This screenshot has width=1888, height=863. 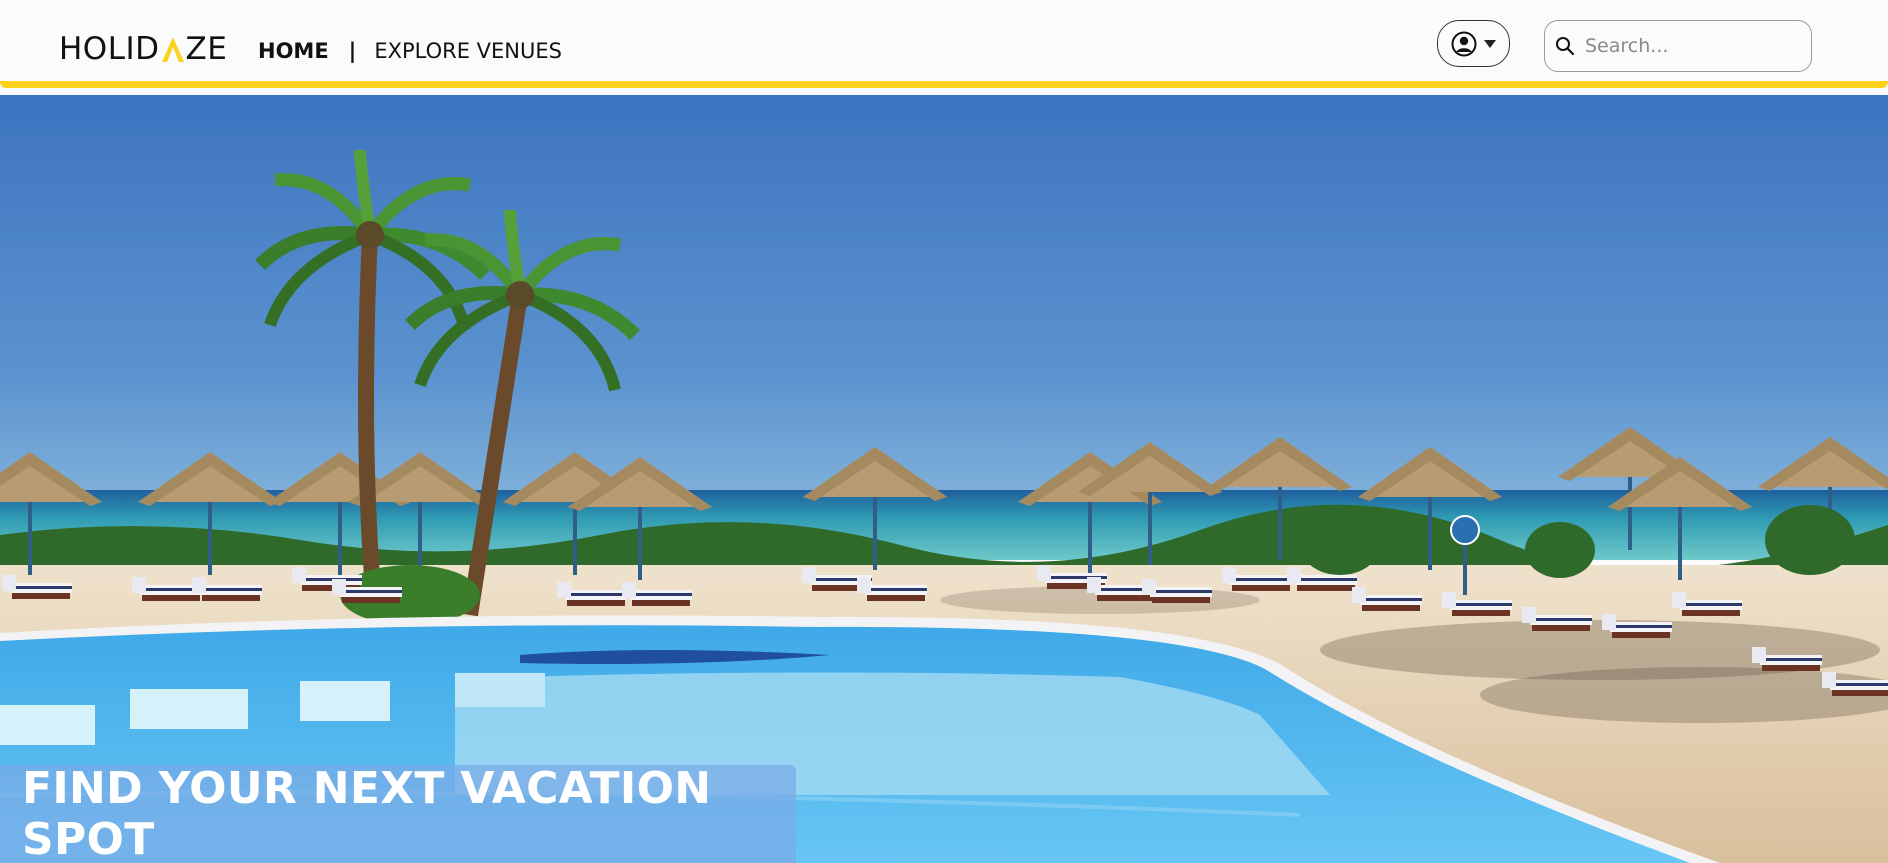 I want to click on site-header: HOLID ZE HOME | EXPLORE VENUES, so click(x=944, y=44).